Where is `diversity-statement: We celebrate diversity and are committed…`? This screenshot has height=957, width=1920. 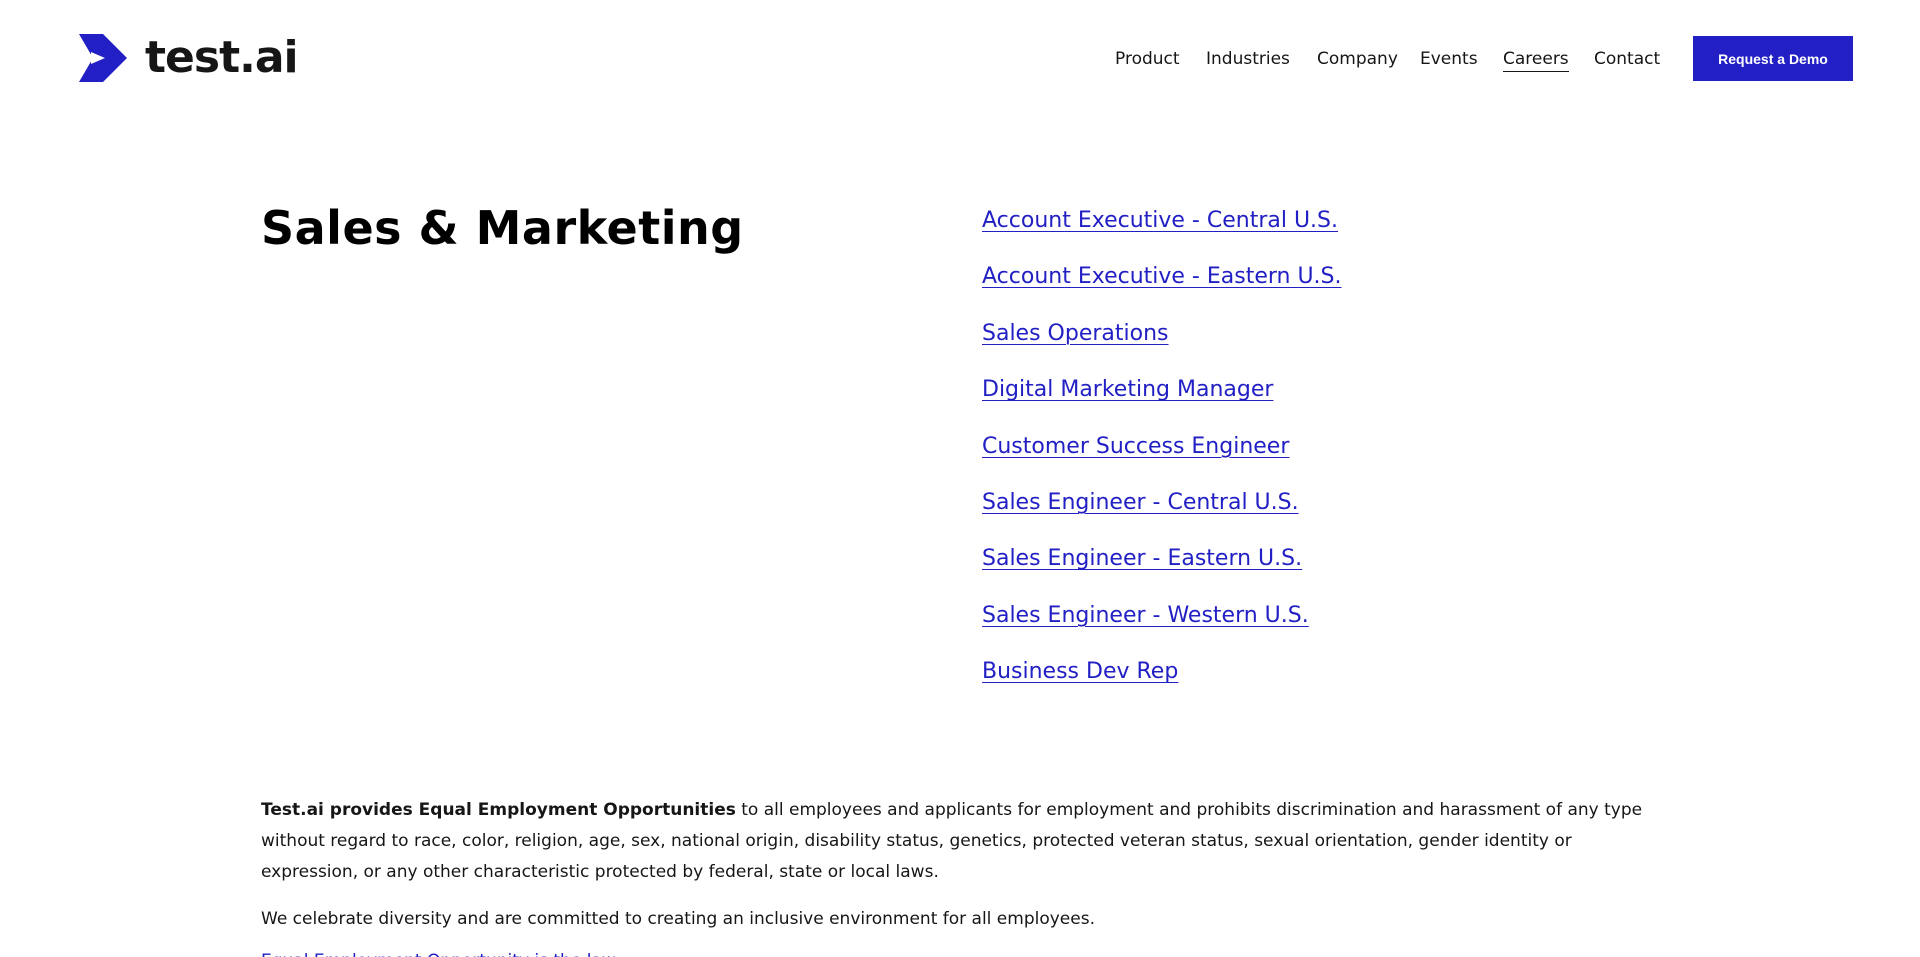 diversity-statement: We celebrate diversity and are committed… is located at coordinates (678, 919).